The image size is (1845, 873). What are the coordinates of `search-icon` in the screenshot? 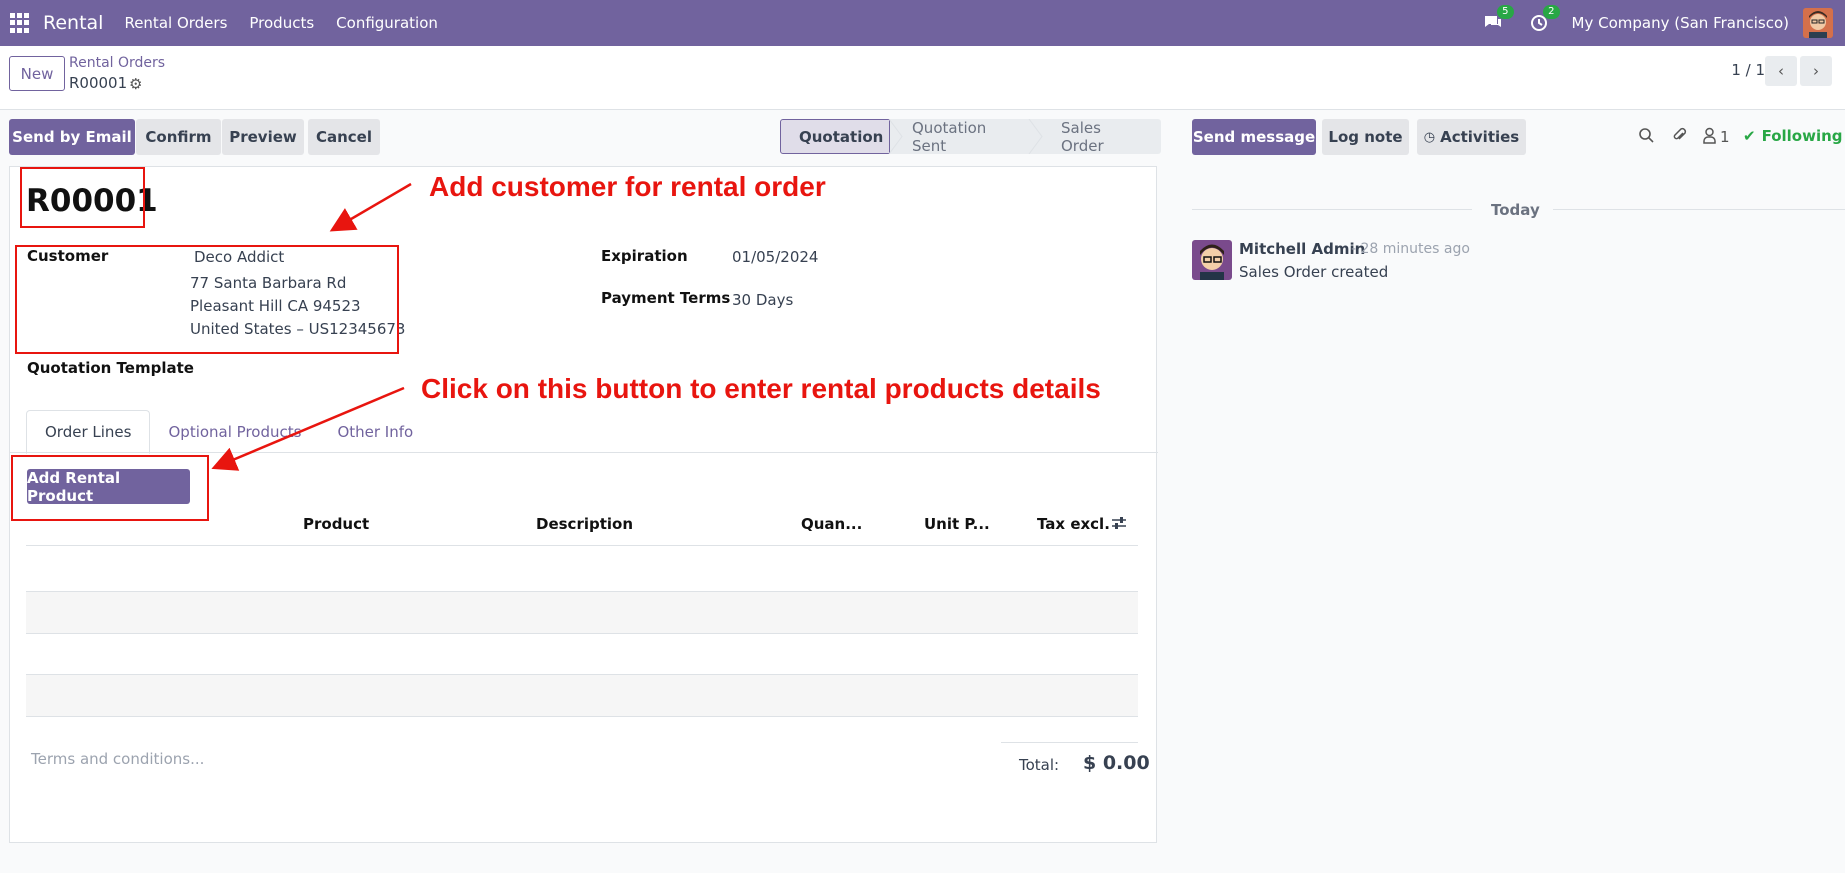 It's located at (1646, 137).